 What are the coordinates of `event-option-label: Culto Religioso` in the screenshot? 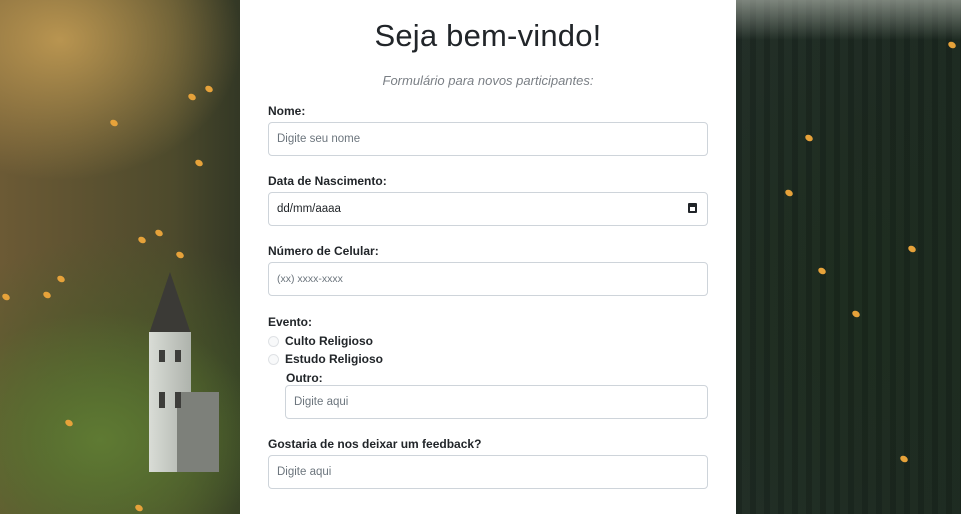 It's located at (329, 341).